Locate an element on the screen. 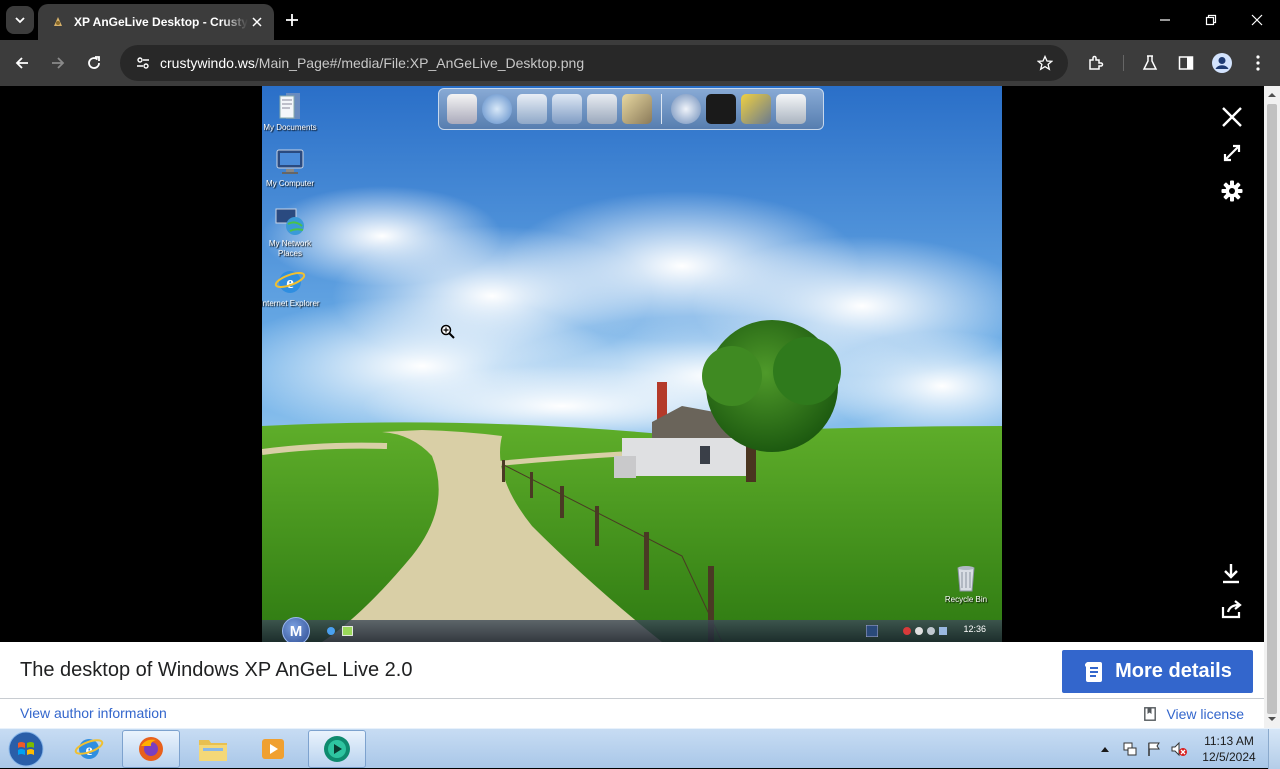 The width and height of the screenshot is (1280, 769). show-hidden-icons-button is located at coordinates (1105, 749).